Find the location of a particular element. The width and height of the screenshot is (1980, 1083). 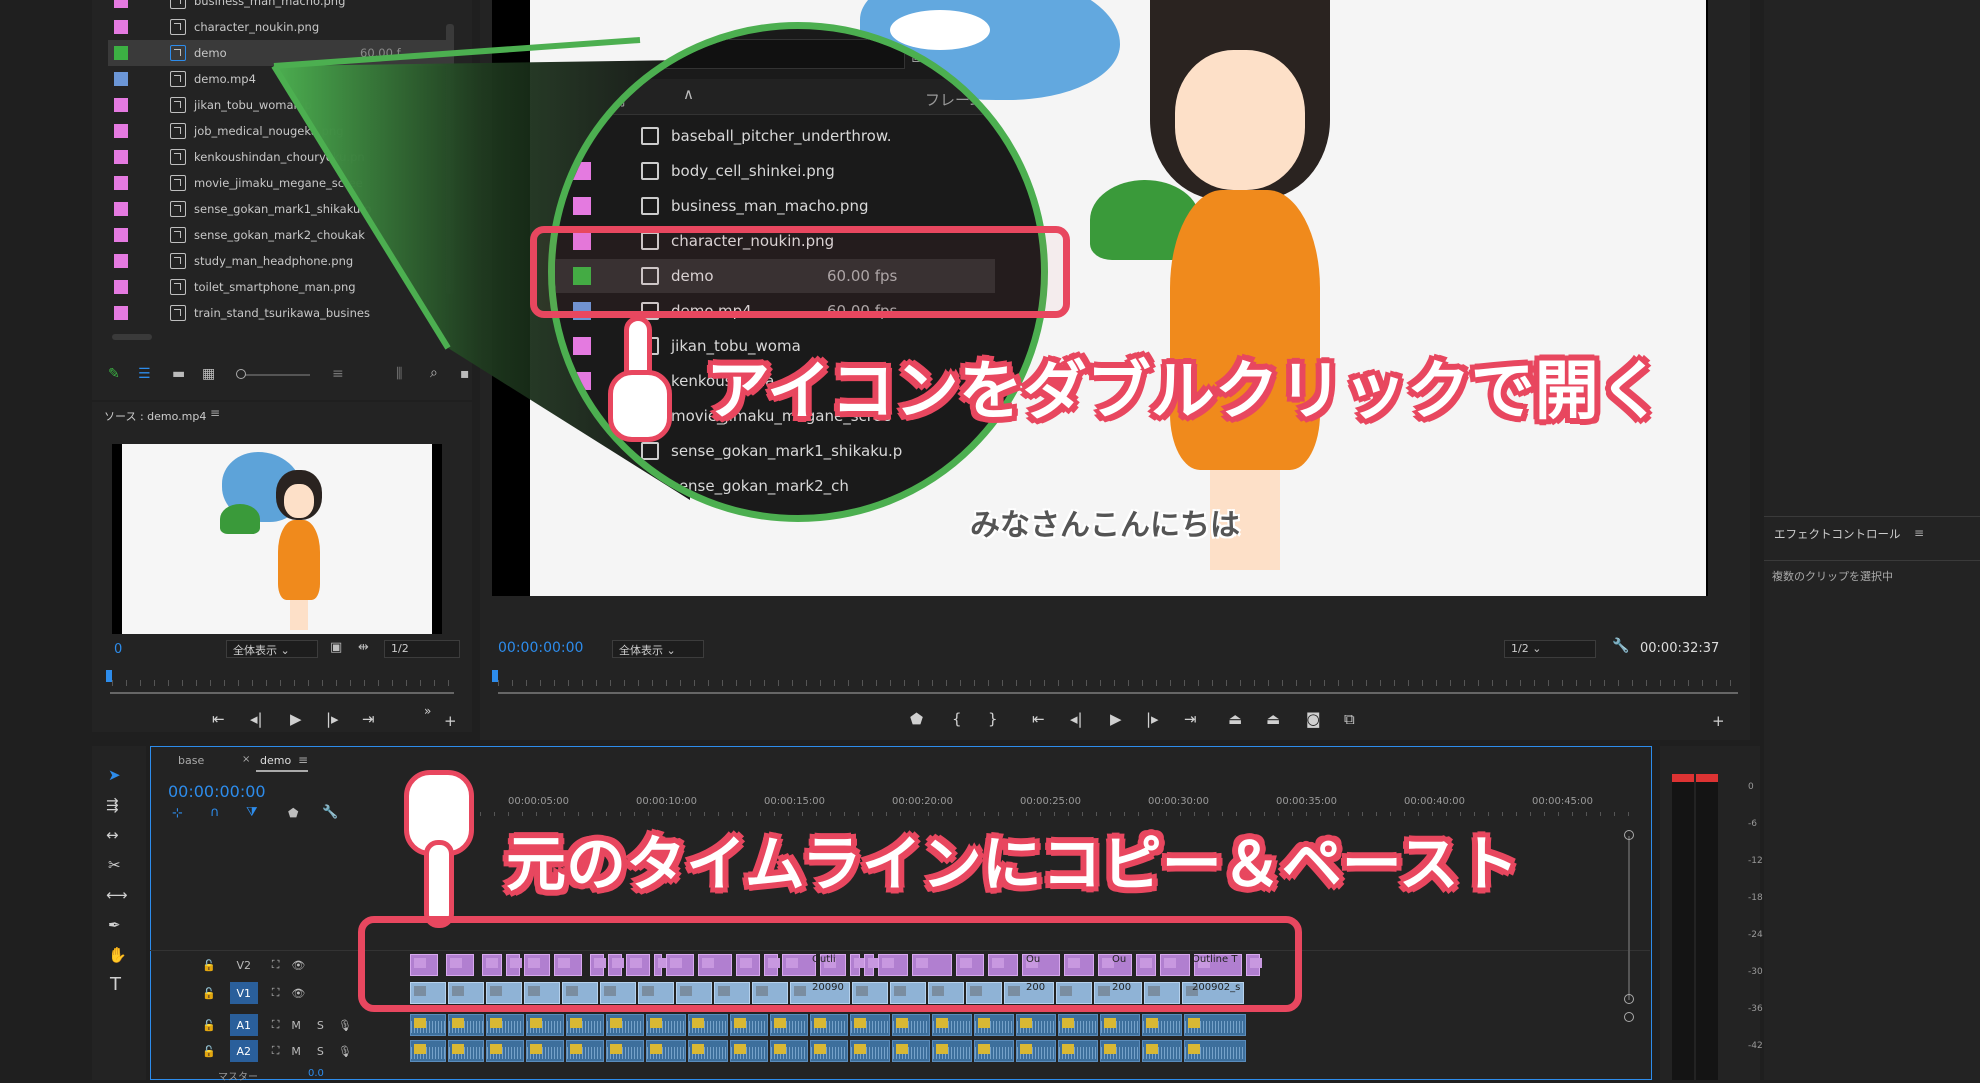

go-to-in-icon: ⇤ is located at coordinates (1038, 719).